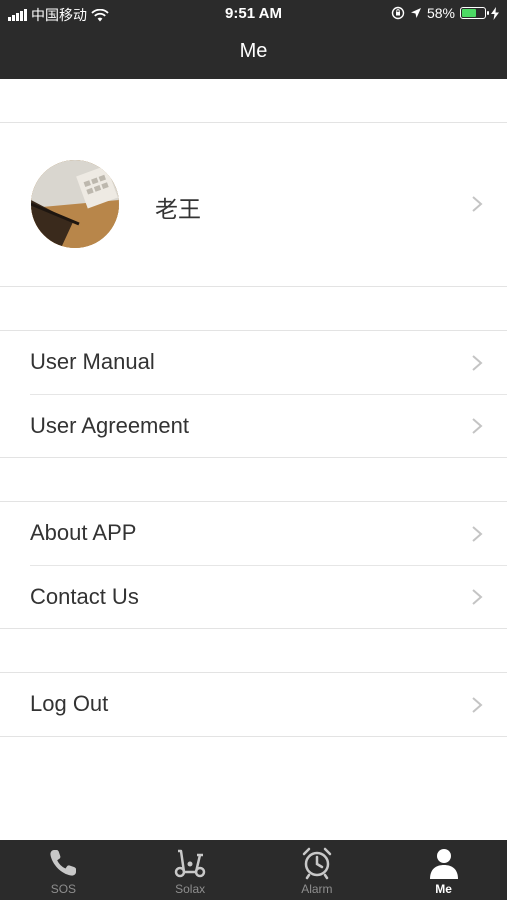 The image size is (507, 900). What do you see at coordinates (84, 596) in the screenshot?
I see `menu-item-label: Contact Us` at bounding box center [84, 596].